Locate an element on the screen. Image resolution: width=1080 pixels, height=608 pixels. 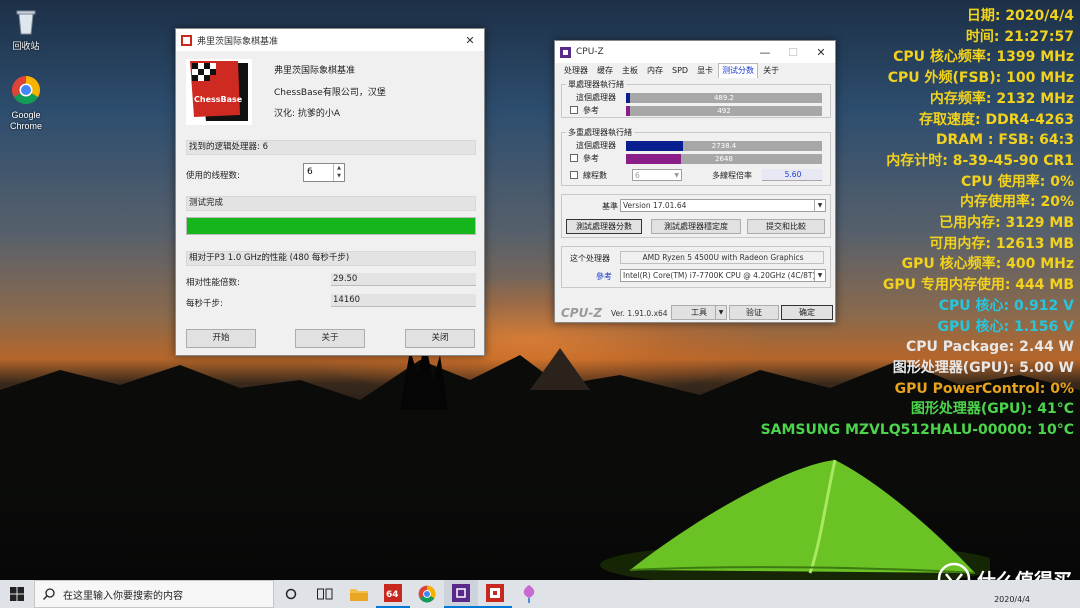
maximize-icon: ☐ is located at coordinates (793, 52).